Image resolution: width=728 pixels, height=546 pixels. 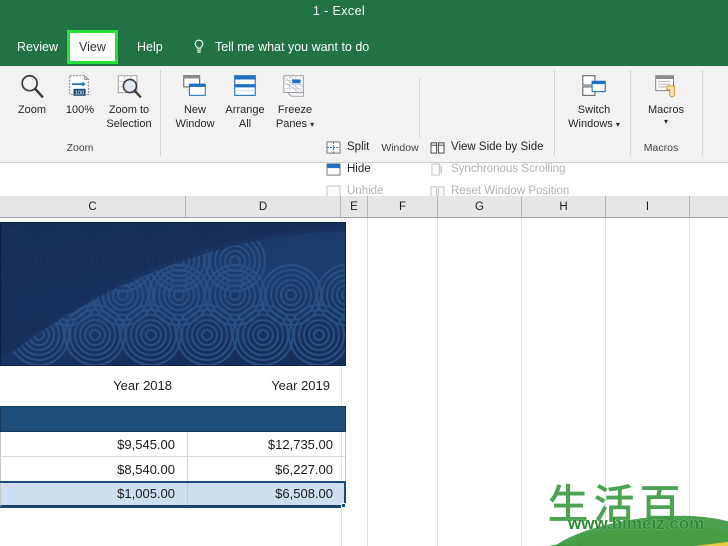 I want to click on column-header-c: C, so click(x=93, y=206).